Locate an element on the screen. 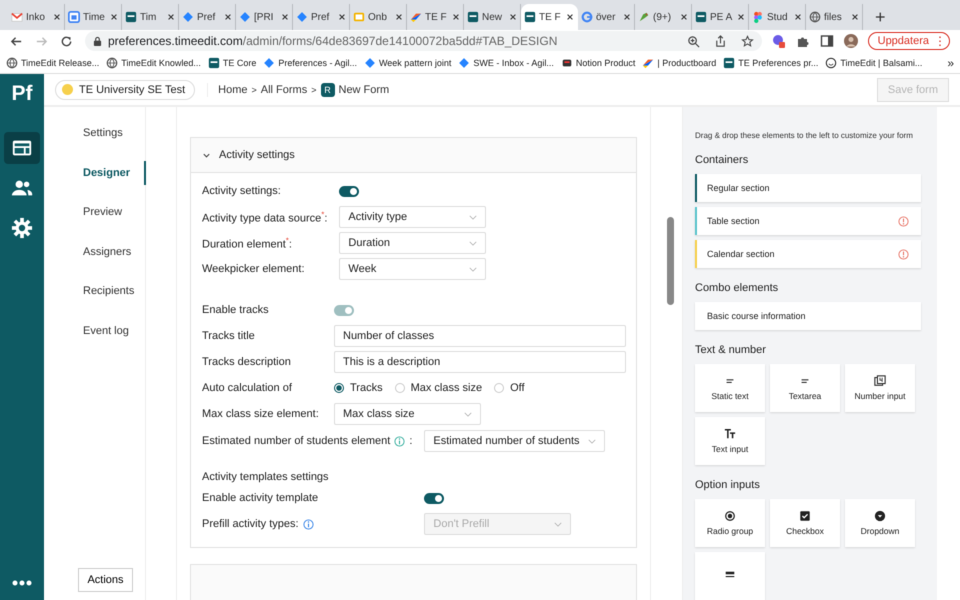 Image resolution: width=960 pixels, height=600 pixels. form-name: New Form is located at coordinates (364, 90).